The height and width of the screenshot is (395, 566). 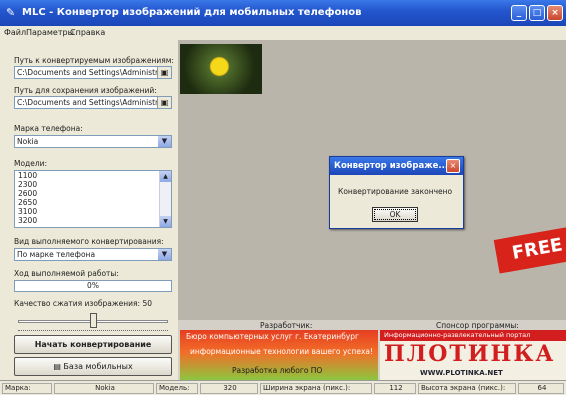 I want to click on status-width-label: Ширина экрана (пикс.):, so click(x=316, y=388).